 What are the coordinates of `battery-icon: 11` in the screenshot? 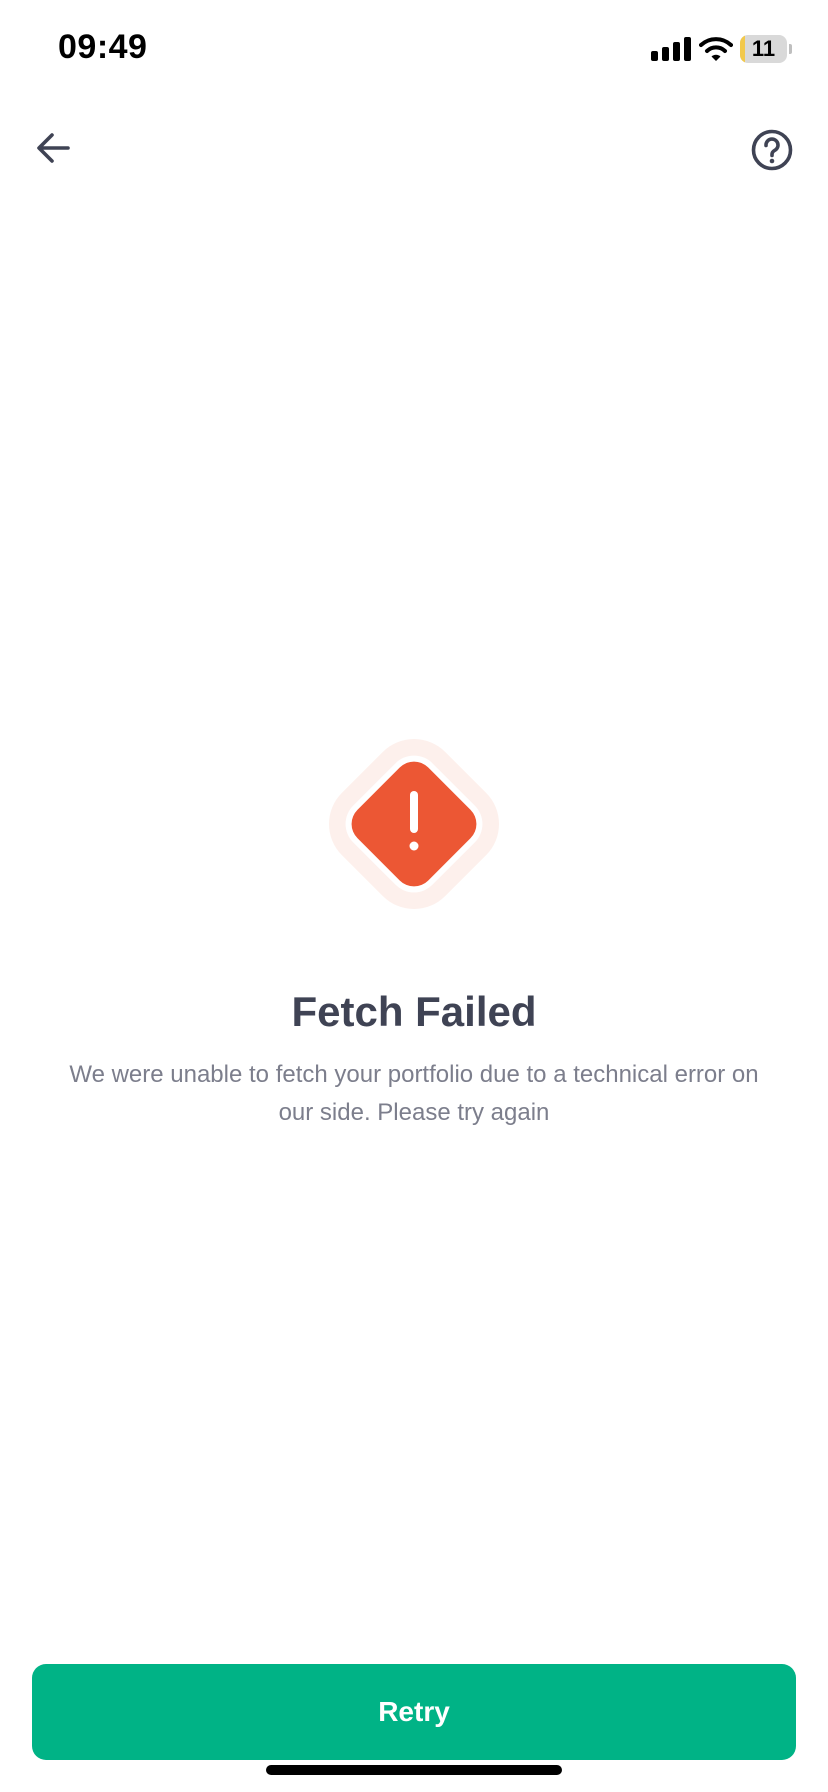 It's located at (766, 49).